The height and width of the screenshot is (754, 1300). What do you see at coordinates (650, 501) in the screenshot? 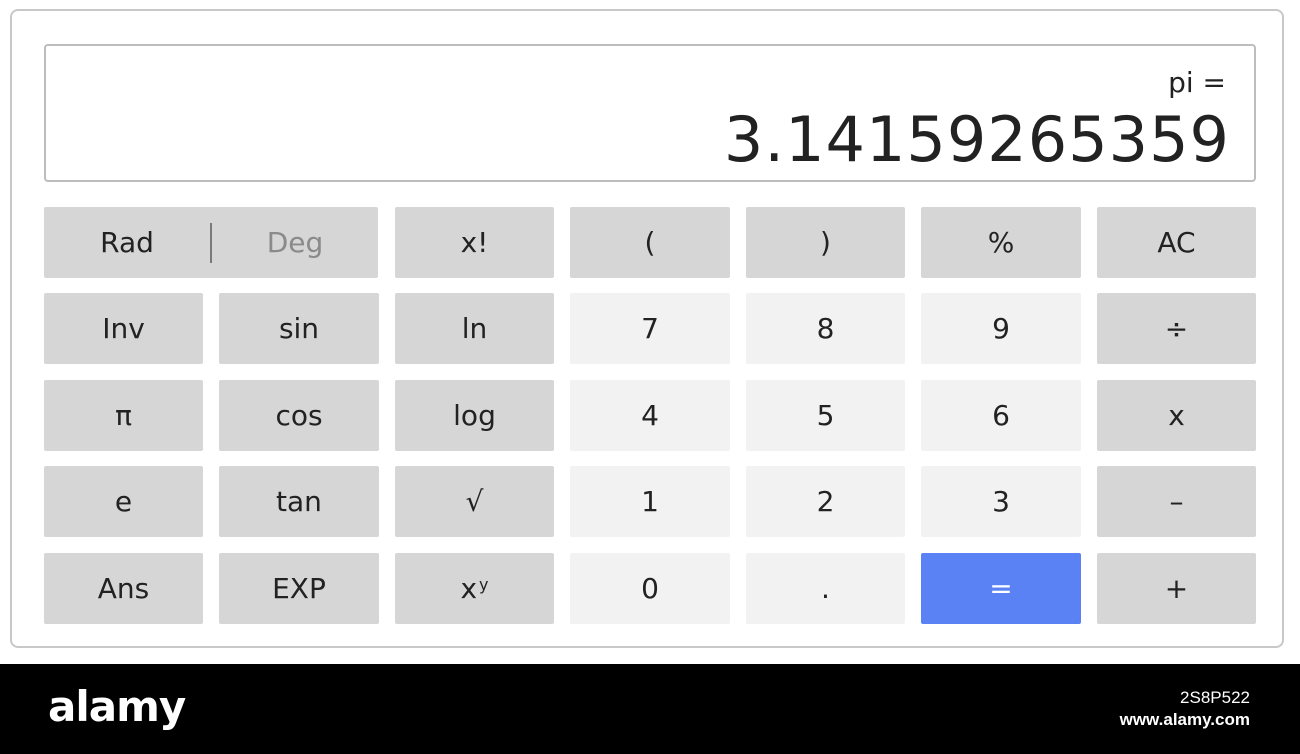
I see `digit-1-button: 1` at bounding box center [650, 501].